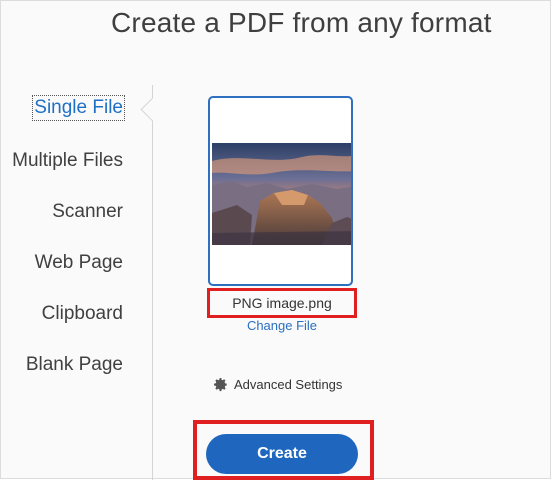  I want to click on file-name: PNG image.png, so click(282, 303).